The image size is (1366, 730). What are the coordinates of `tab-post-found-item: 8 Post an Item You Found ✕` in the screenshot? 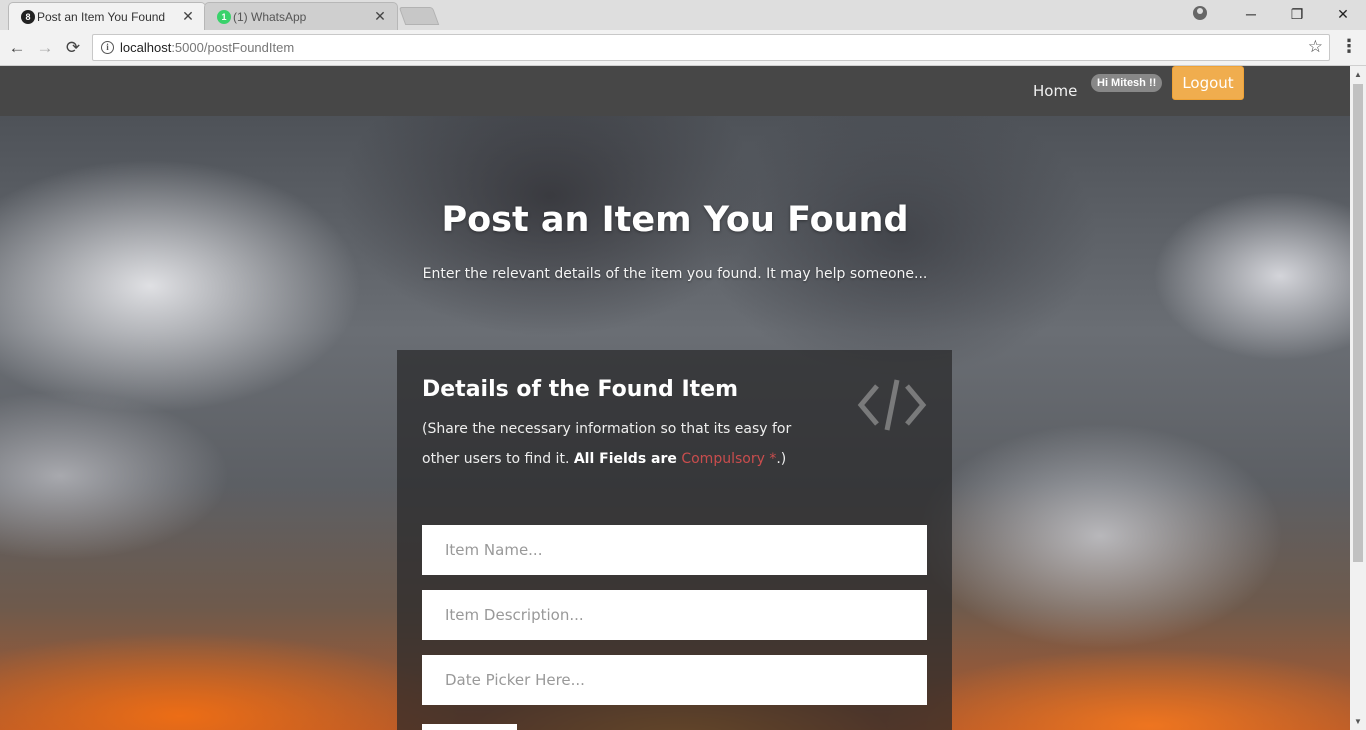 It's located at (107, 16).